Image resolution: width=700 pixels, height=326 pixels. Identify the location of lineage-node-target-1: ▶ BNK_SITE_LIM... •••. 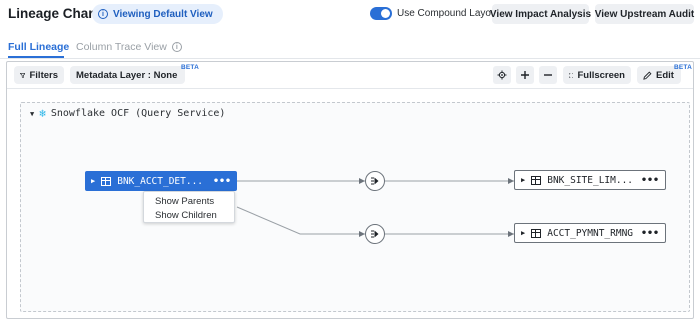
(590, 180).